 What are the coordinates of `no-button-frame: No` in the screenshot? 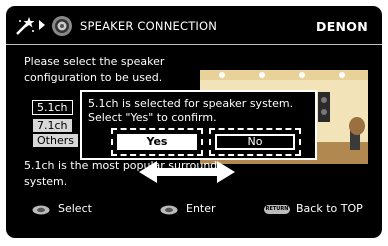 It's located at (255, 142).